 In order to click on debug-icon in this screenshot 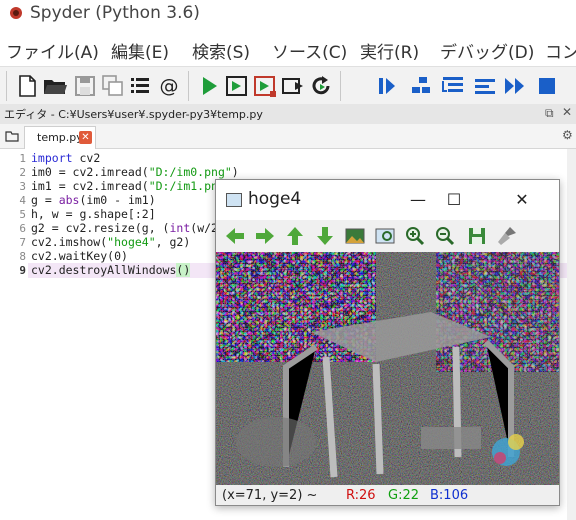, I will do `click(387, 86)`.